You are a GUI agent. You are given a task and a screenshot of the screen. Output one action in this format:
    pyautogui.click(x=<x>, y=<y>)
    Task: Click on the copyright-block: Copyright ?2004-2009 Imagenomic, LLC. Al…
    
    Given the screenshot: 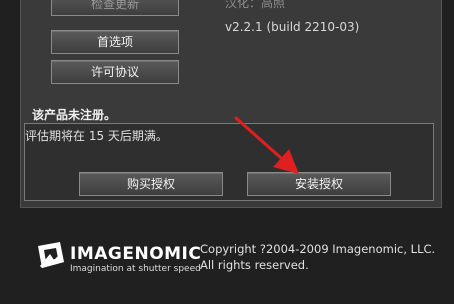 What is the action you would take?
    pyautogui.click(x=317, y=257)
    